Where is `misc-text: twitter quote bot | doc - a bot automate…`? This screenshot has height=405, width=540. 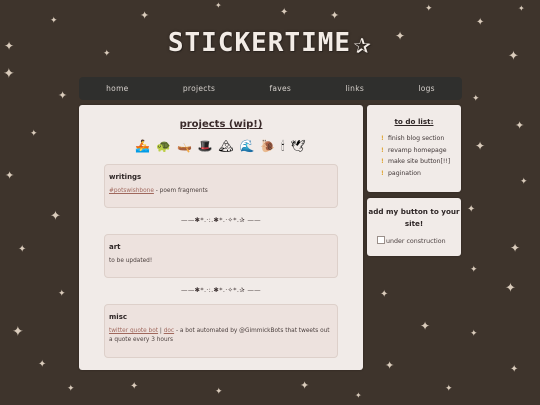 misc-text: twitter quote bot | doc - a bot automate… is located at coordinates (221, 336).